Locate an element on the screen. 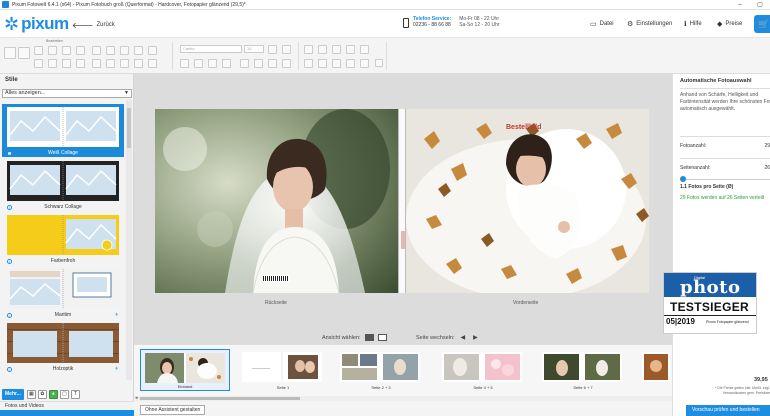  toolbar-copy-icon is located at coordinates (66, 63).